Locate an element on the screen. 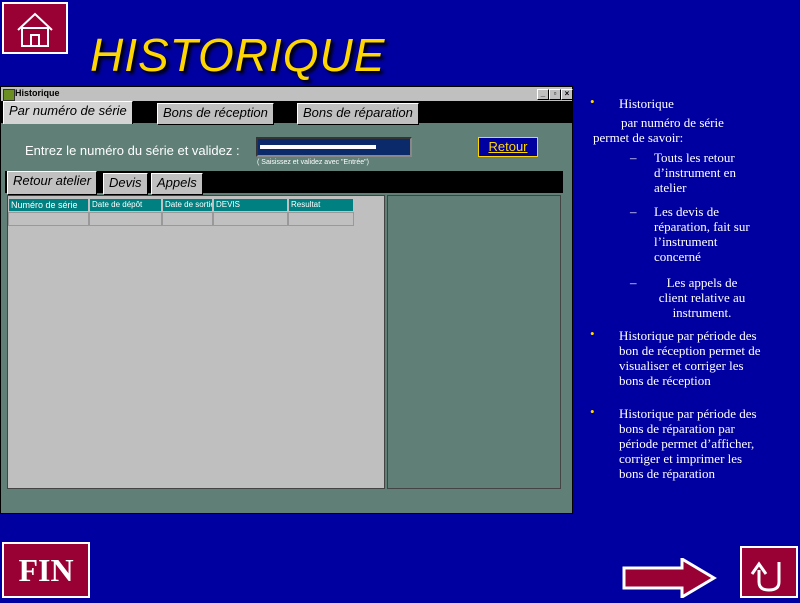 This screenshot has height=603, width=800. right-arrow-icon is located at coordinates (669, 578).